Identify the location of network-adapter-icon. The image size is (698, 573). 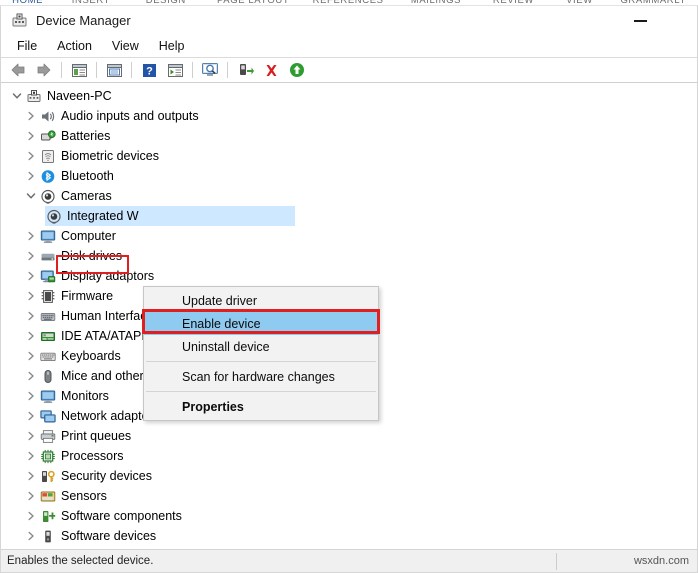
(48, 416).